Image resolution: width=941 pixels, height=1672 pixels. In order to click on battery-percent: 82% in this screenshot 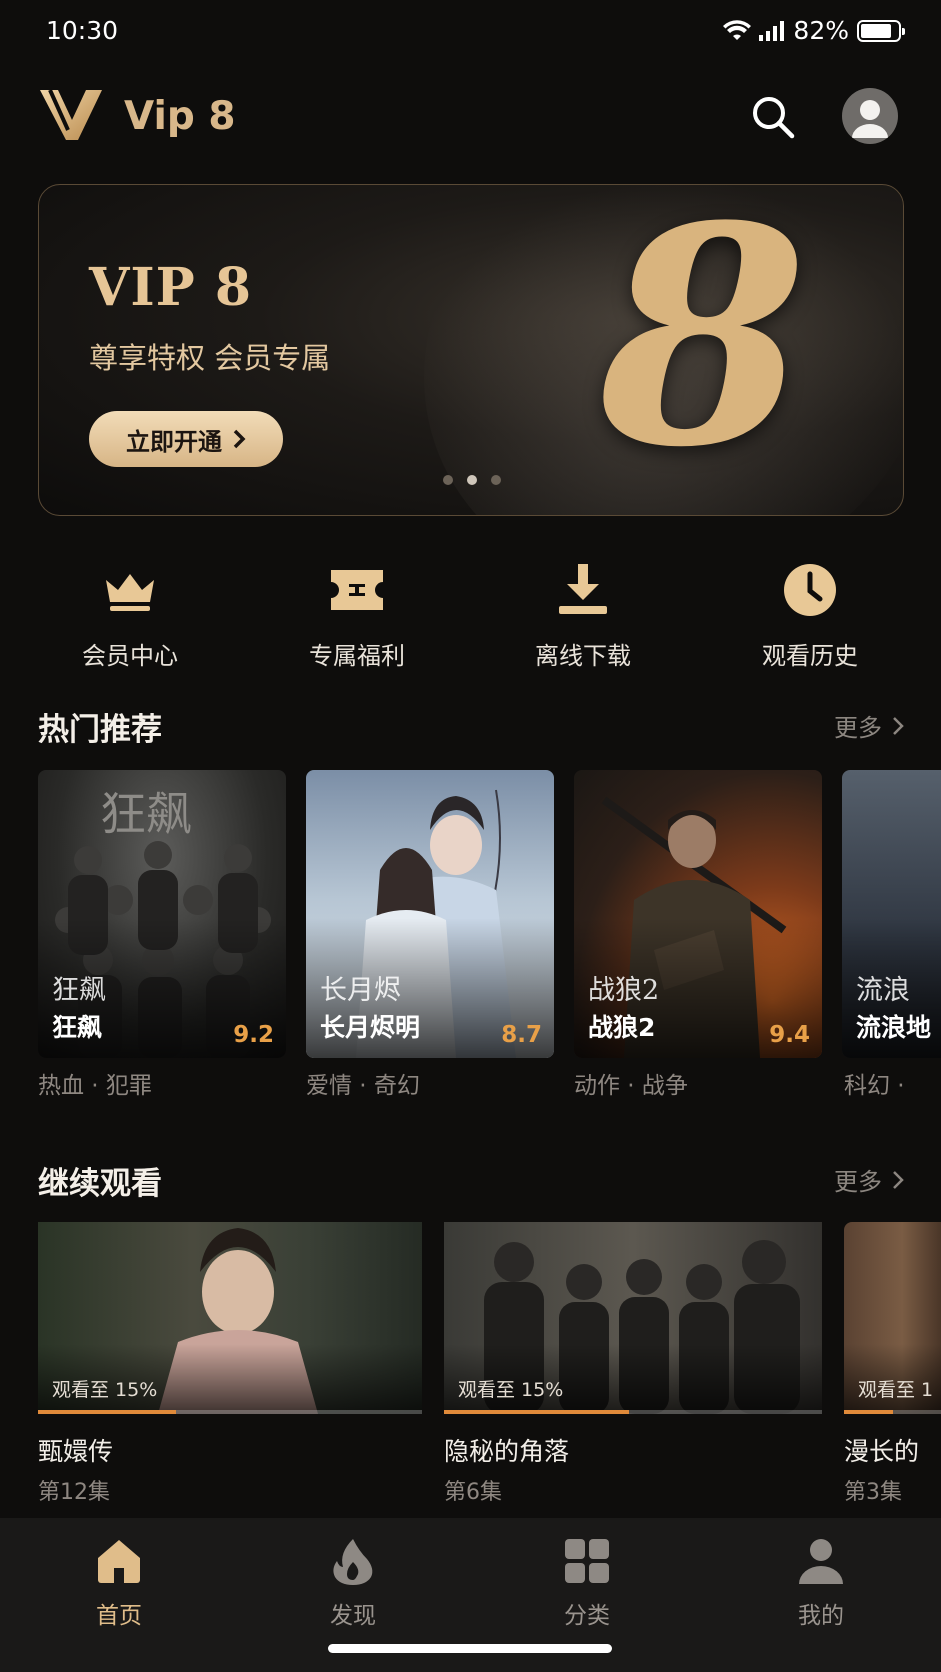, I will do `click(821, 30)`.